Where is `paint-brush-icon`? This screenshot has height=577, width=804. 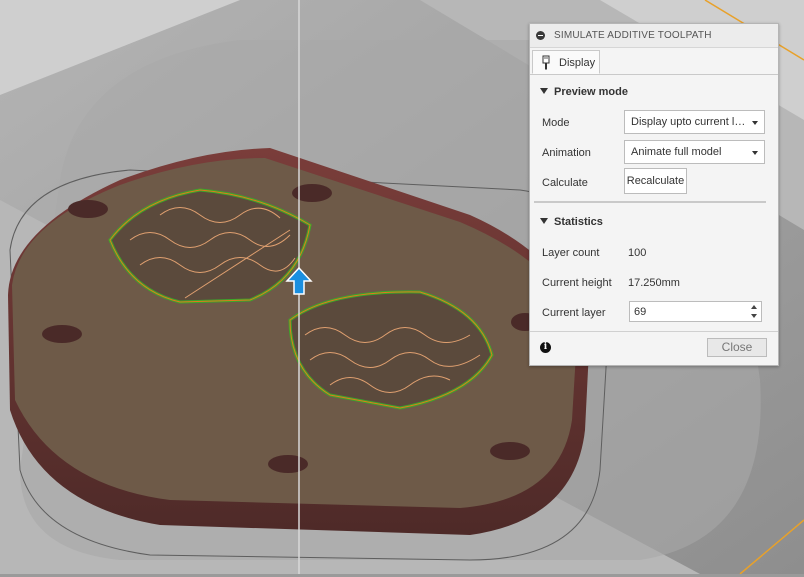
paint-brush-icon is located at coordinates (546, 62).